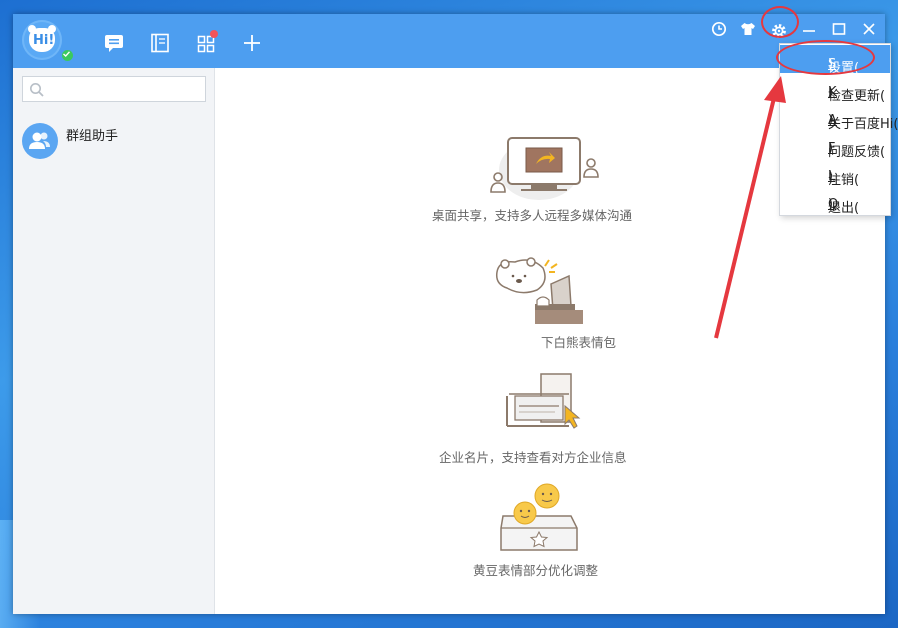  I want to click on skin-shirt-icon, so click(748, 29).